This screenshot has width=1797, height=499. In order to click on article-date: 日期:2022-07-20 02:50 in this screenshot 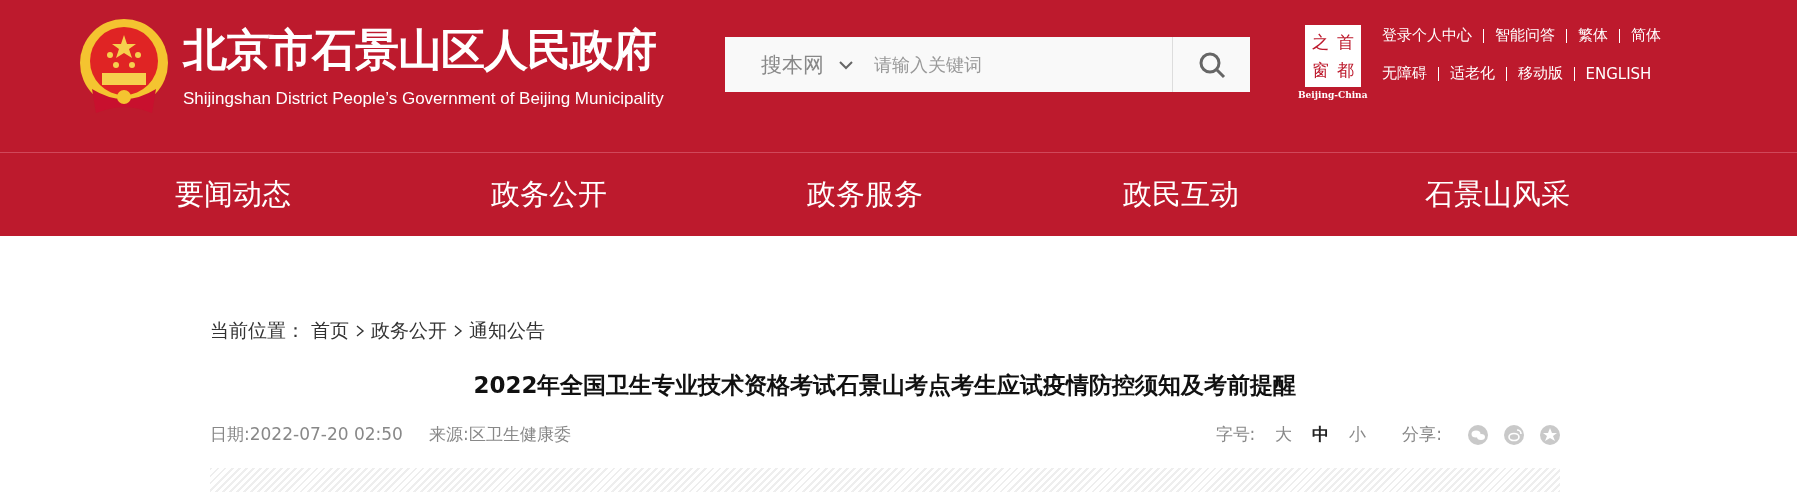, I will do `click(306, 434)`.